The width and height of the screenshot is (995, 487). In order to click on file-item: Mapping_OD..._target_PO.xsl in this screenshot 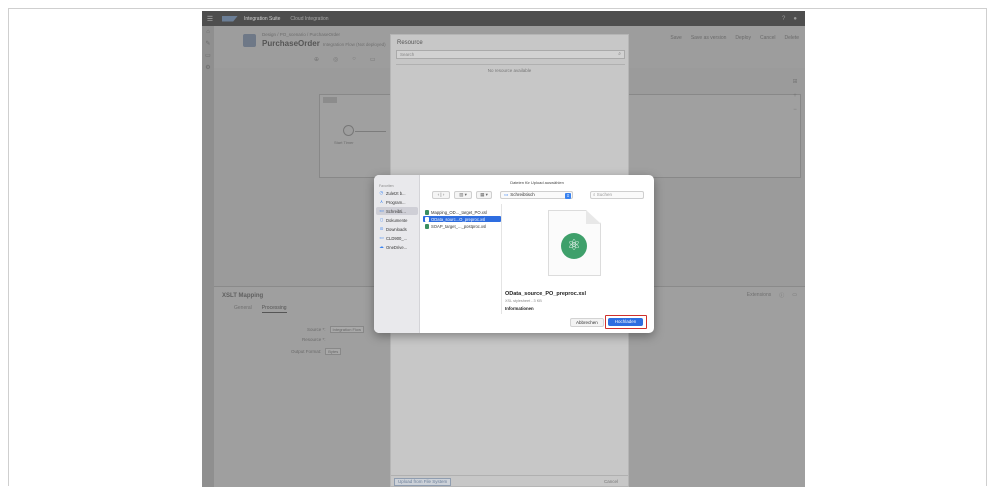, I will do `click(462, 212)`.